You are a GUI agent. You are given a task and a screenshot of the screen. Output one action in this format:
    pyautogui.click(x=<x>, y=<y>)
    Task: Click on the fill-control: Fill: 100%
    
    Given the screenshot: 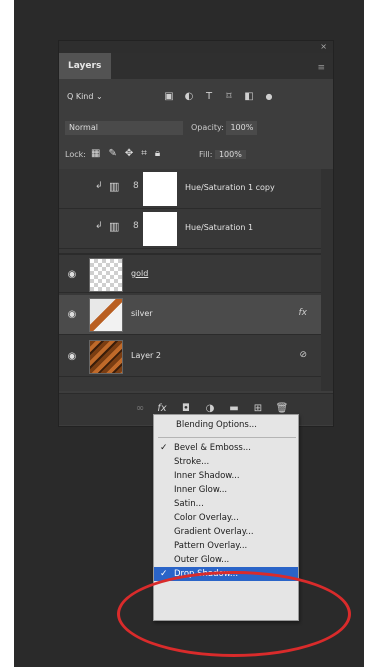 What is the action you would take?
    pyautogui.click(x=222, y=154)
    